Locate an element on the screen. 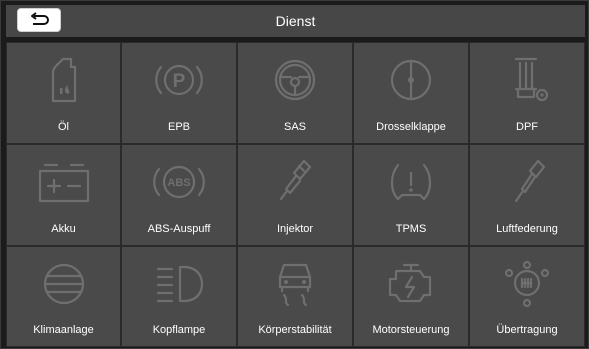  svg-text: ABS is located at coordinates (178, 183).